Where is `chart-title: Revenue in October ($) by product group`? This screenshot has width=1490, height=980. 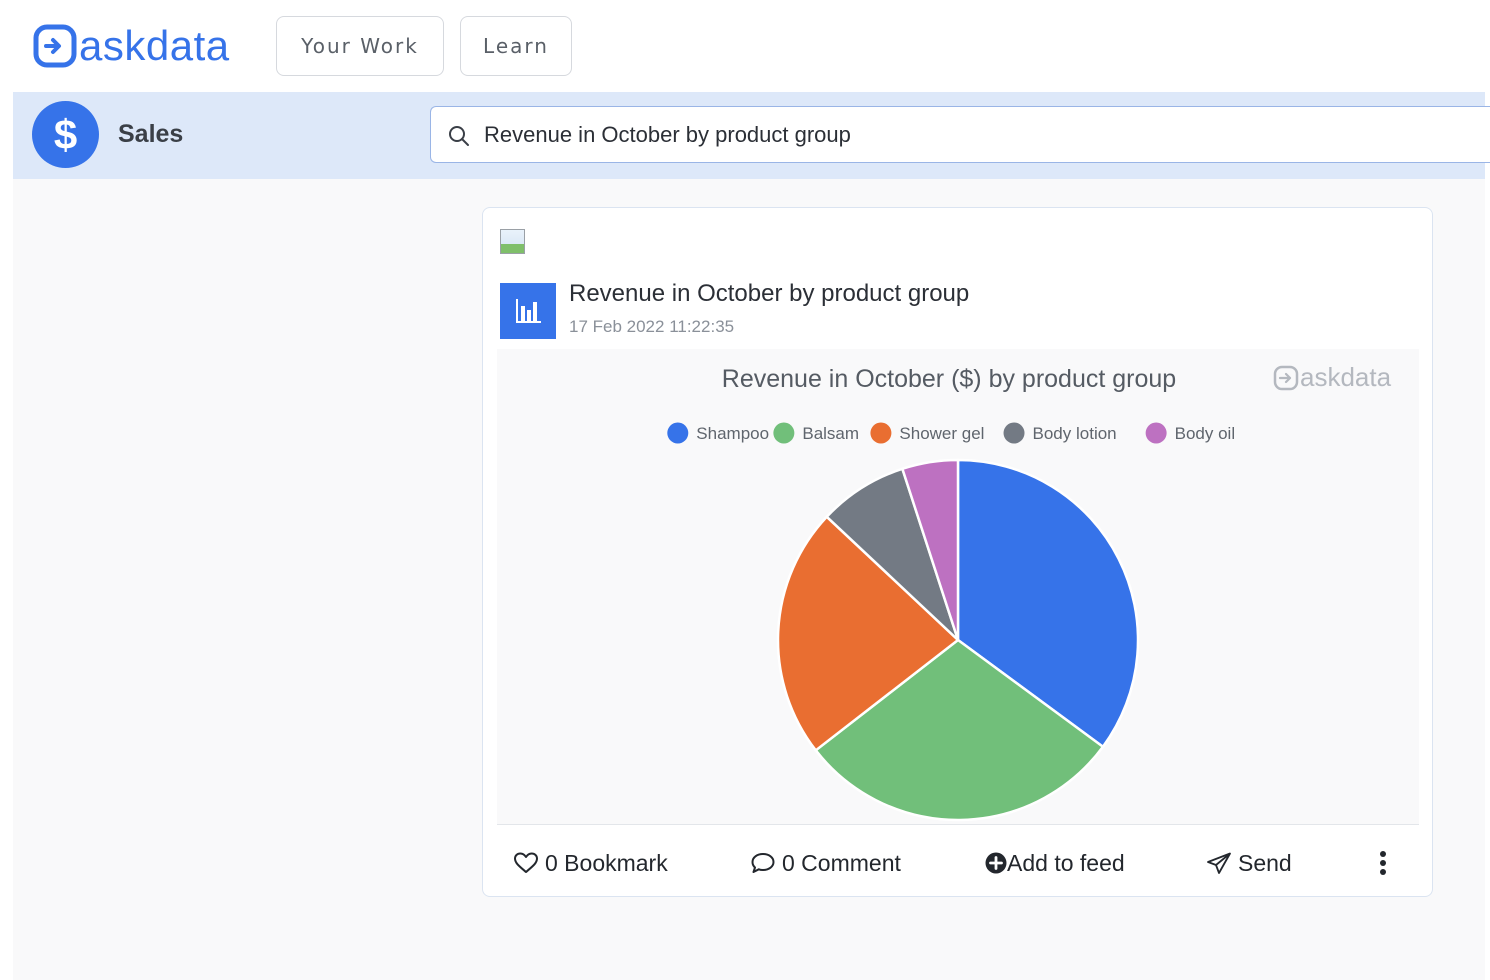 chart-title: Revenue in October ($) by product group is located at coordinates (949, 379).